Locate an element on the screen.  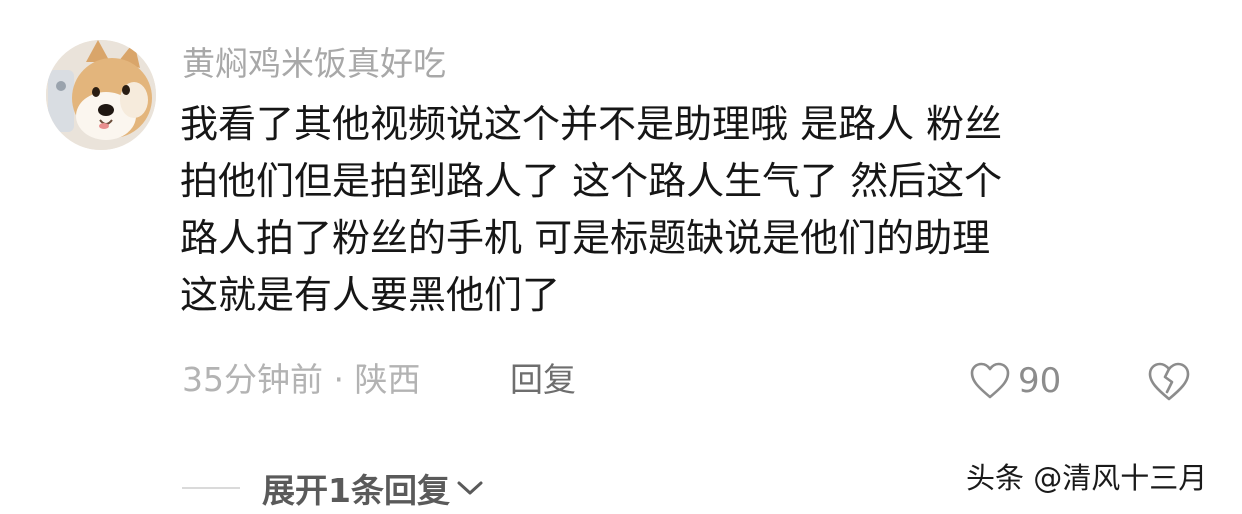
dislike-button is located at coordinates (1169, 382).